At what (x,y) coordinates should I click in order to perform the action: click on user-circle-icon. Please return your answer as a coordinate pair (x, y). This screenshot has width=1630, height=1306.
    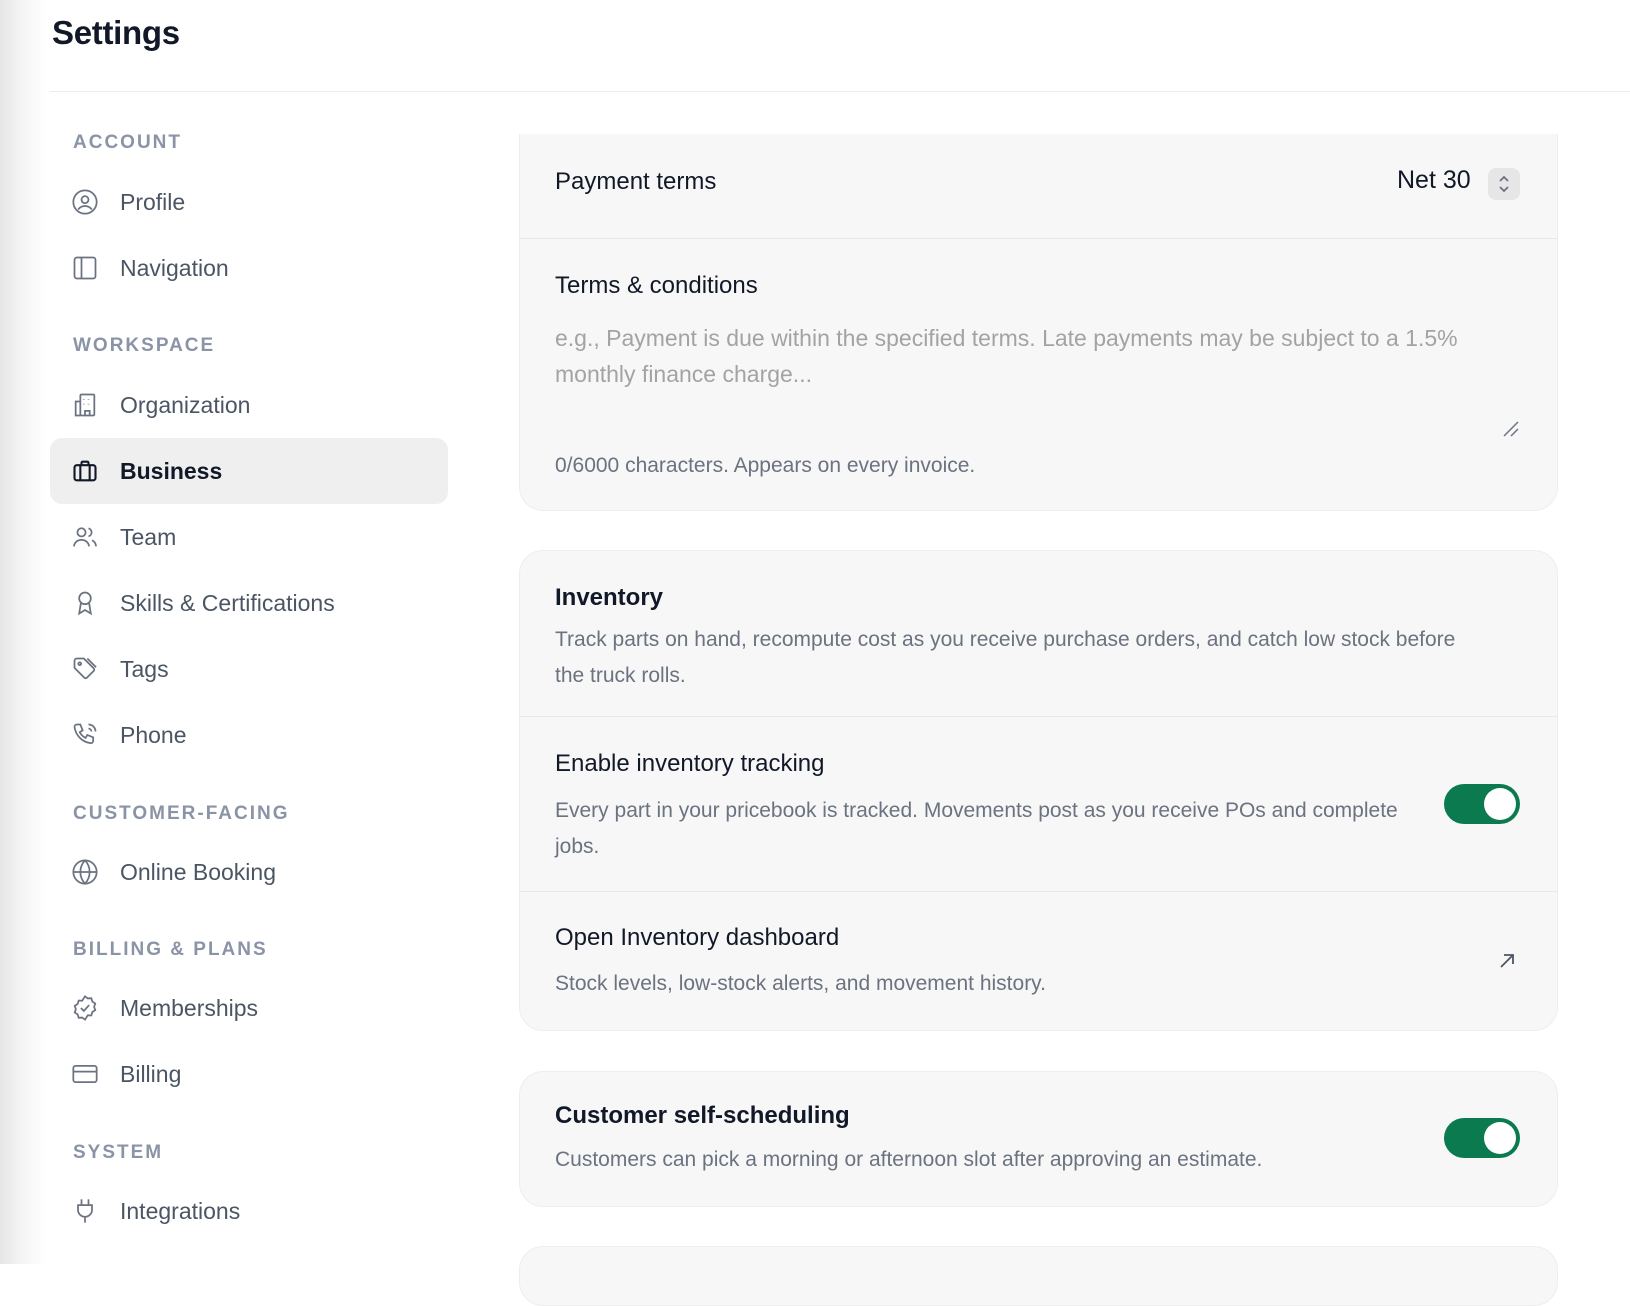
    Looking at the image, I should click on (85, 202).